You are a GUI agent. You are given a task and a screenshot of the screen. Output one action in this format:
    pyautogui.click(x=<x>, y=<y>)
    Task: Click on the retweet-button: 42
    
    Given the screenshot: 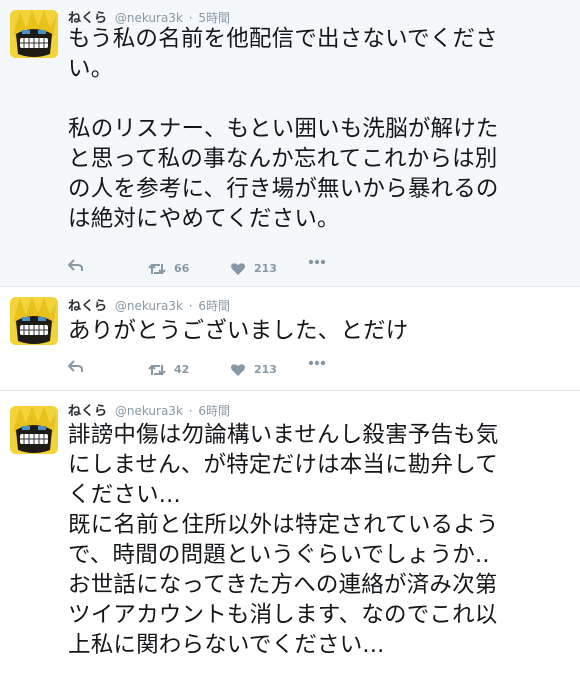 What is the action you would take?
    pyautogui.click(x=168, y=370)
    